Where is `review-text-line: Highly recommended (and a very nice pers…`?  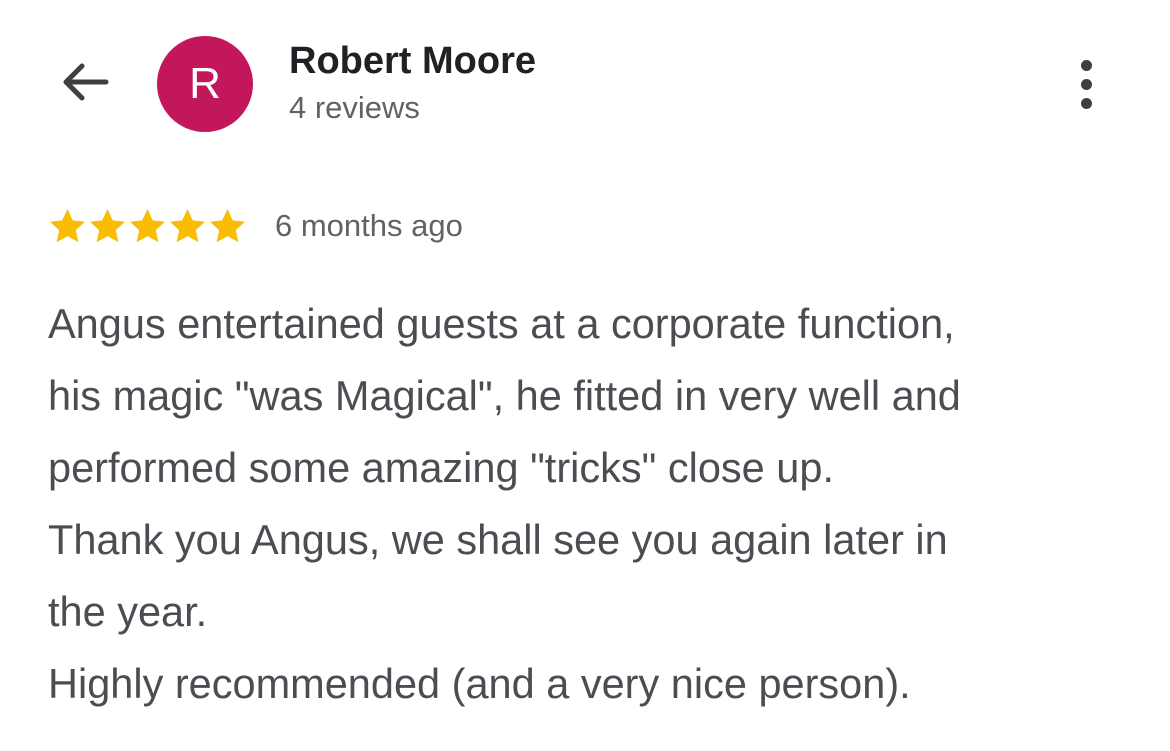 review-text-line: Highly recommended (and a very nice pers… is located at coordinates (479, 683).